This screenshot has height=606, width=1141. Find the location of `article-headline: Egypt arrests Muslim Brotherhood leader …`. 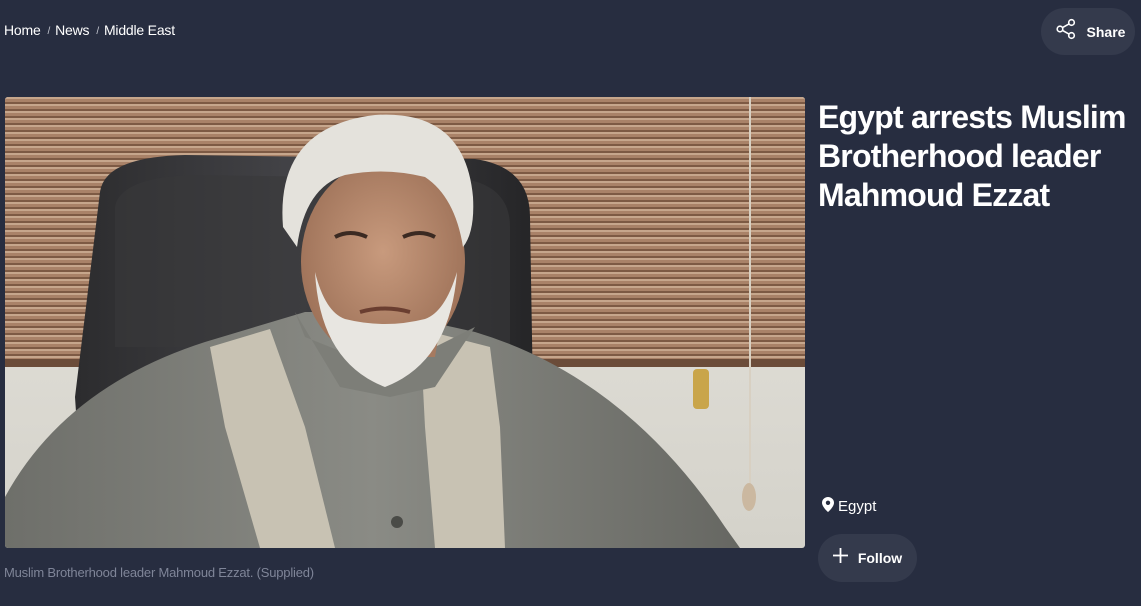

article-headline: Egypt arrests Muslim Brotherhood leader … is located at coordinates (972, 156).